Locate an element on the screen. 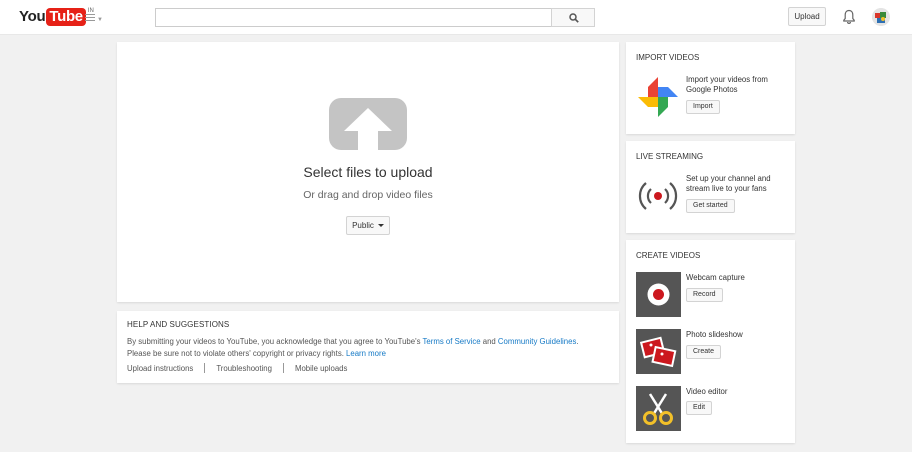  edit-button: Edit is located at coordinates (699, 408).